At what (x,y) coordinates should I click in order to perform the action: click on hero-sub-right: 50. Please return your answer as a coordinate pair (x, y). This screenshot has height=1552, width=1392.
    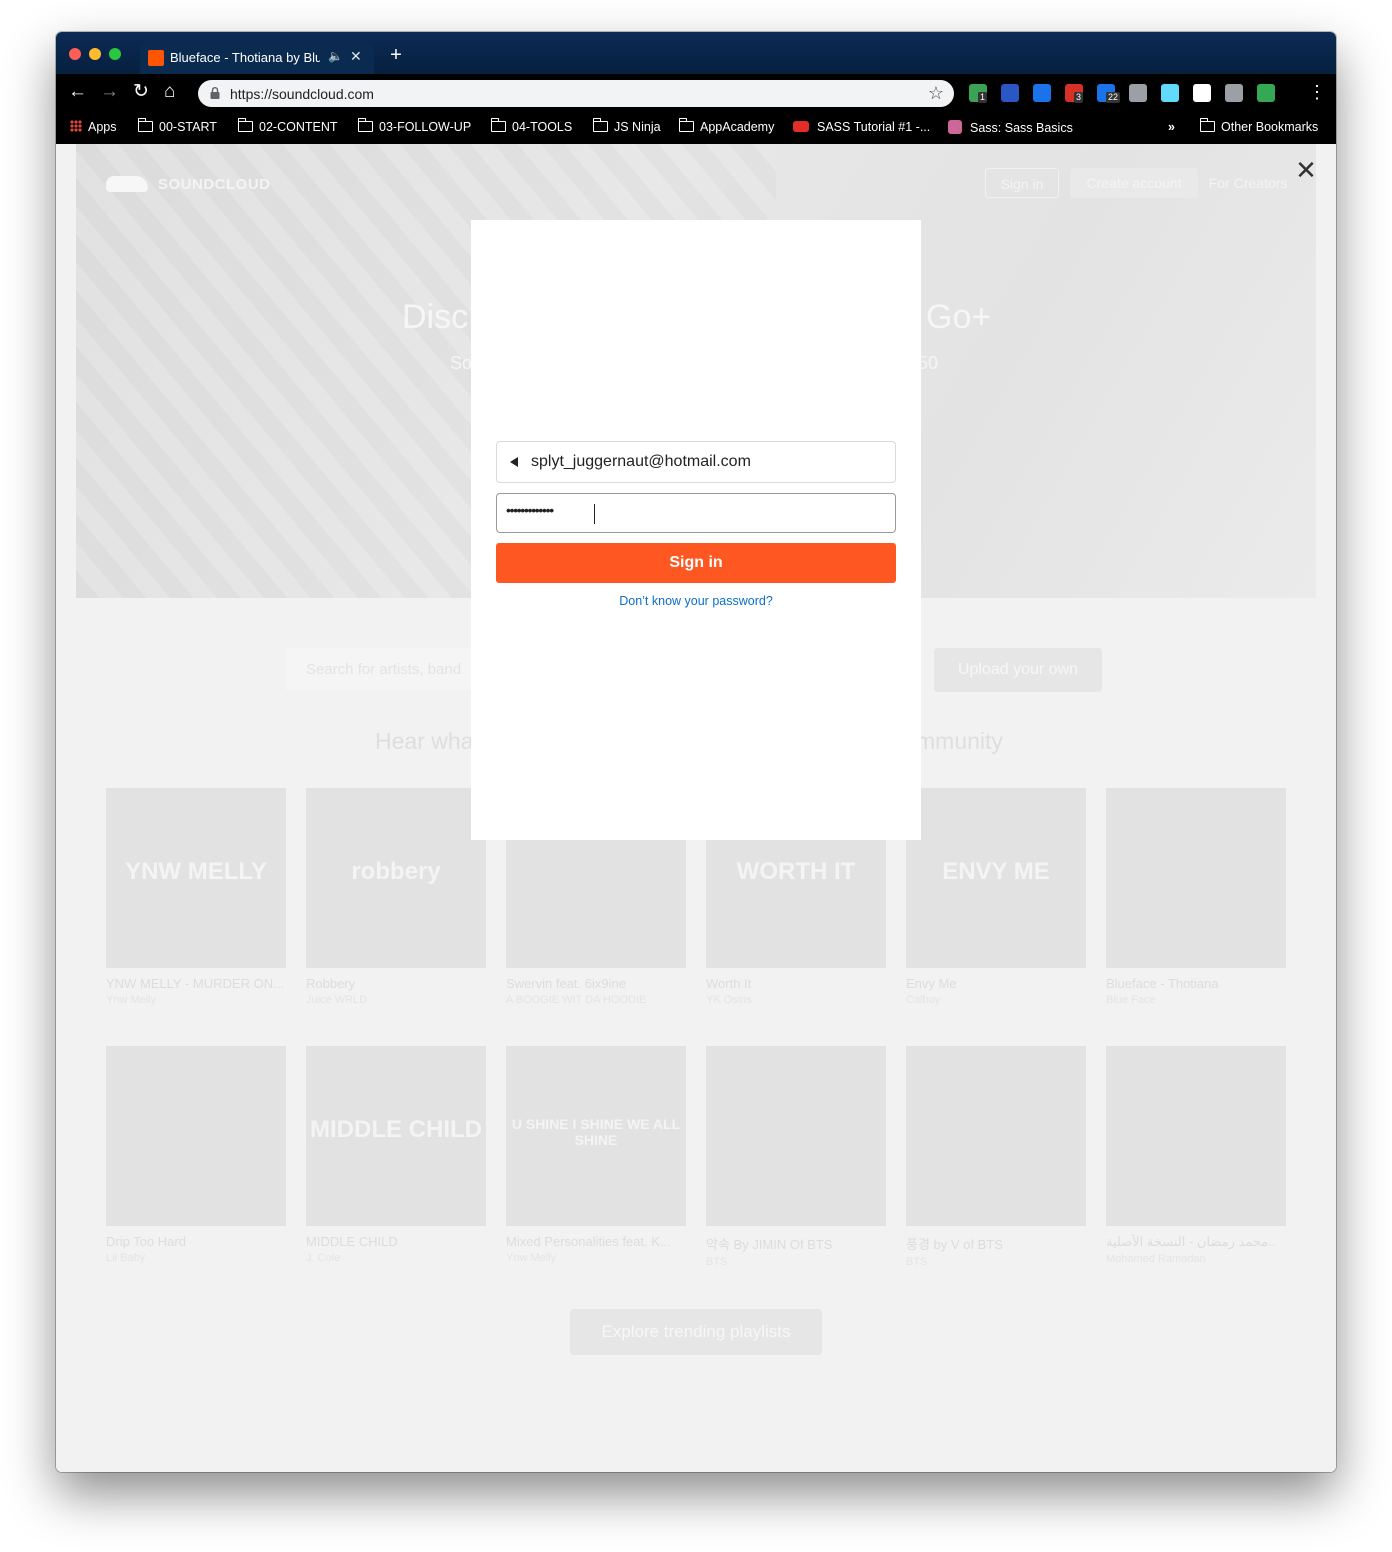
    Looking at the image, I should click on (928, 363).